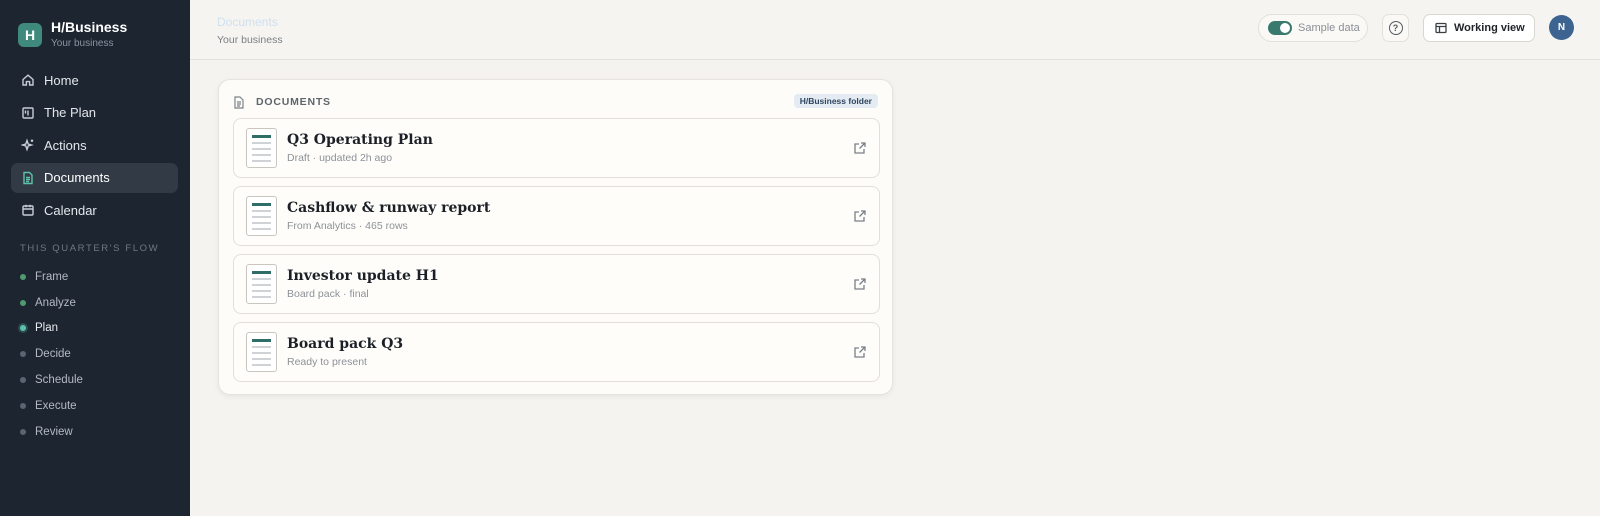  Describe the element at coordinates (28, 113) in the screenshot. I see `plan-board-icon` at that location.